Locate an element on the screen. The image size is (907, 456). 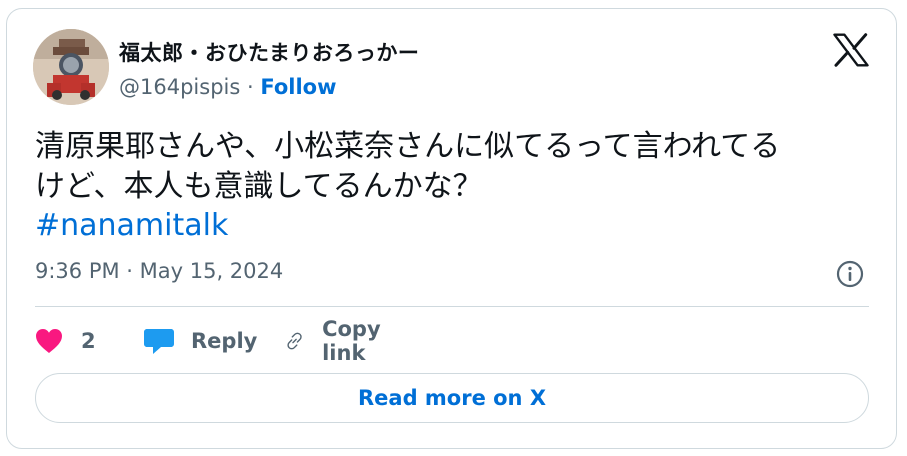
divider is located at coordinates (452, 306).